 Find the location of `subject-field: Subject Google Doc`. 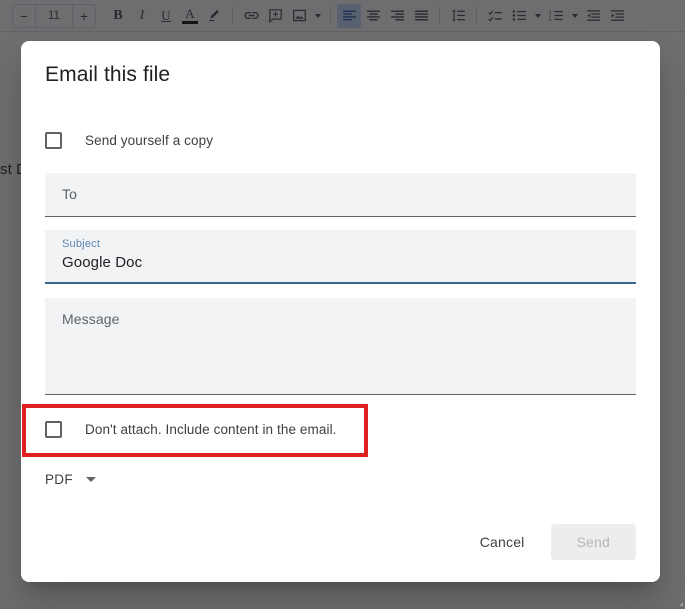

subject-field: Subject Google Doc is located at coordinates (340, 257).